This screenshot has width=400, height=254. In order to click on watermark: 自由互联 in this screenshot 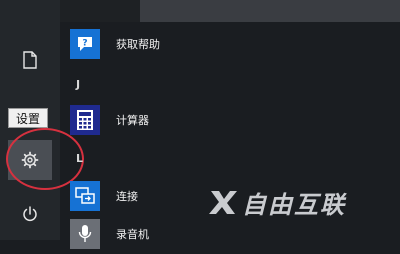, I will do `click(277, 202)`.